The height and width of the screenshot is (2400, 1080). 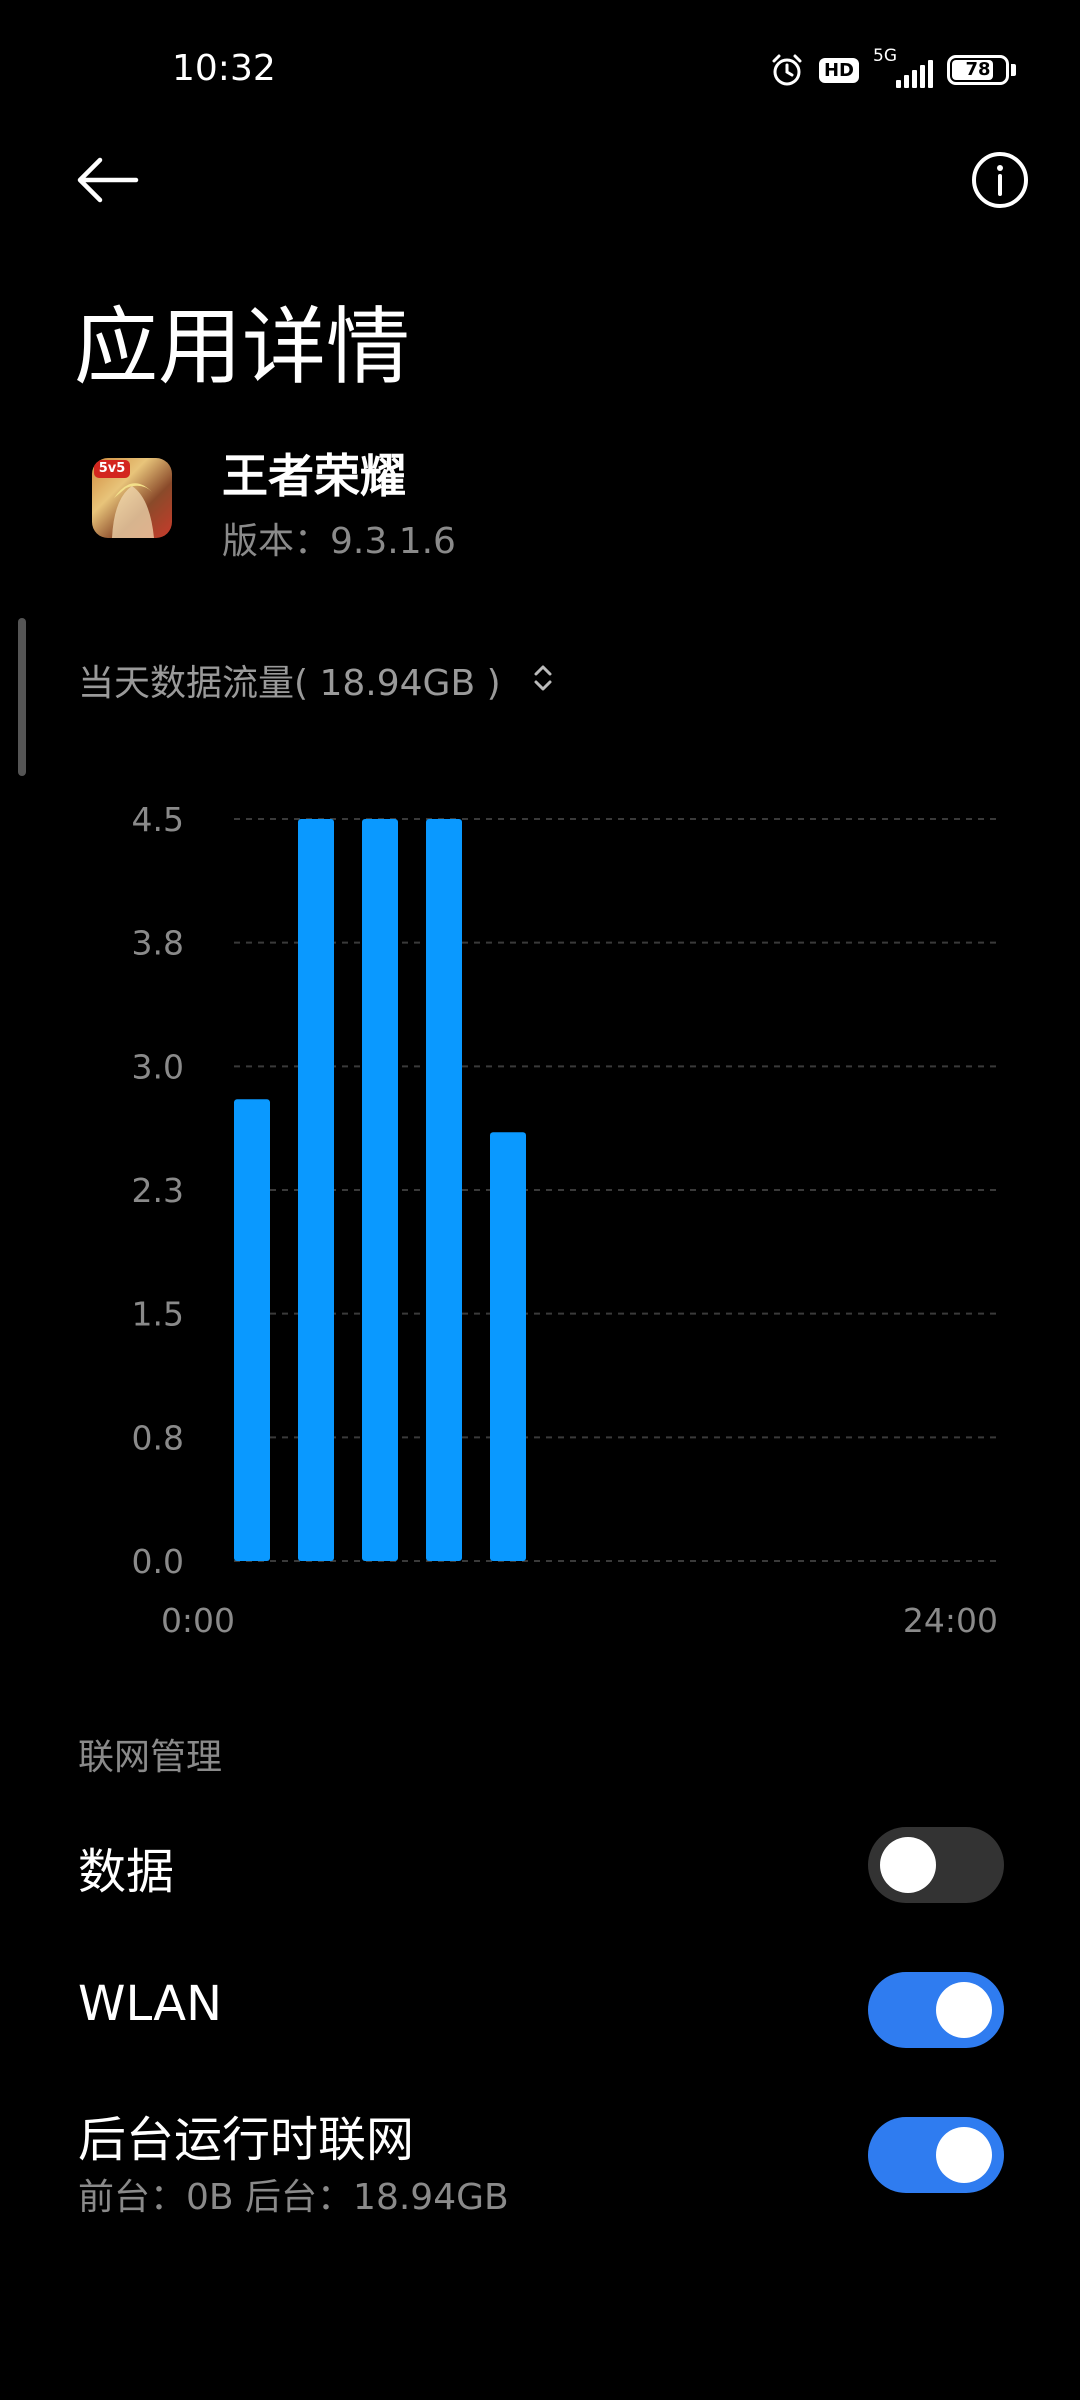 What do you see at coordinates (246, 2140) in the screenshot?
I see `row-label-background: 后台运行时联网` at bounding box center [246, 2140].